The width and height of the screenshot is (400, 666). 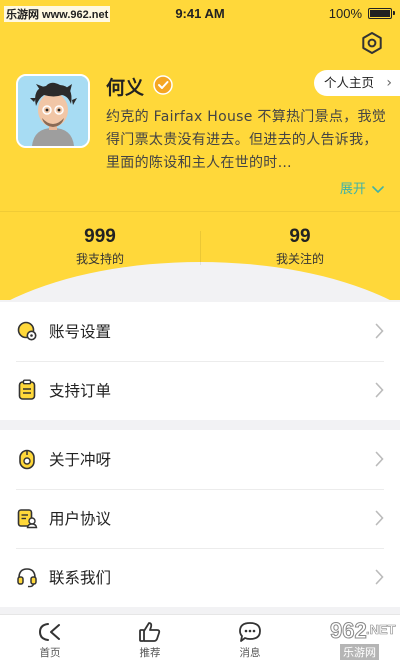 I want to click on home-icon, so click(x=49, y=632).